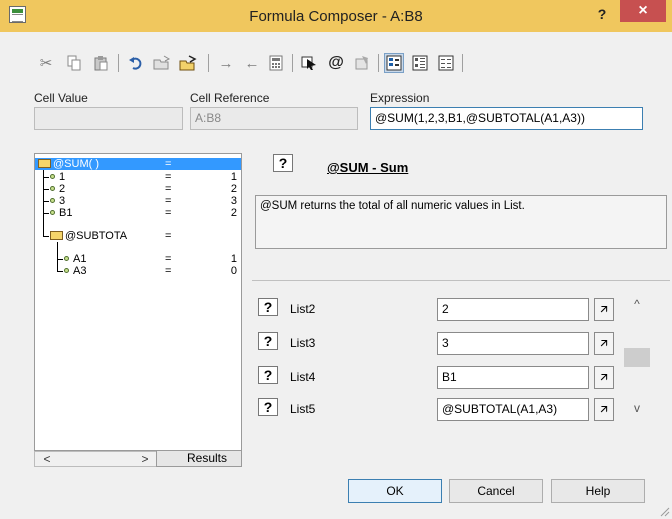 The height and width of the screenshot is (519, 672). Describe the element at coordinates (138, 271) in the screenshot. I see `tree-row-leaf: A3 = 0` at that location.